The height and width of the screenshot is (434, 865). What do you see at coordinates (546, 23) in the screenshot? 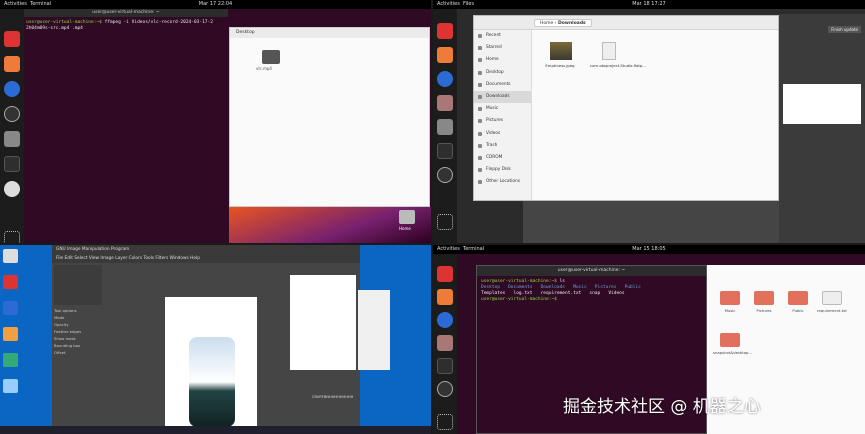
I see `path-home: Home` at bounding box center [546, 23].